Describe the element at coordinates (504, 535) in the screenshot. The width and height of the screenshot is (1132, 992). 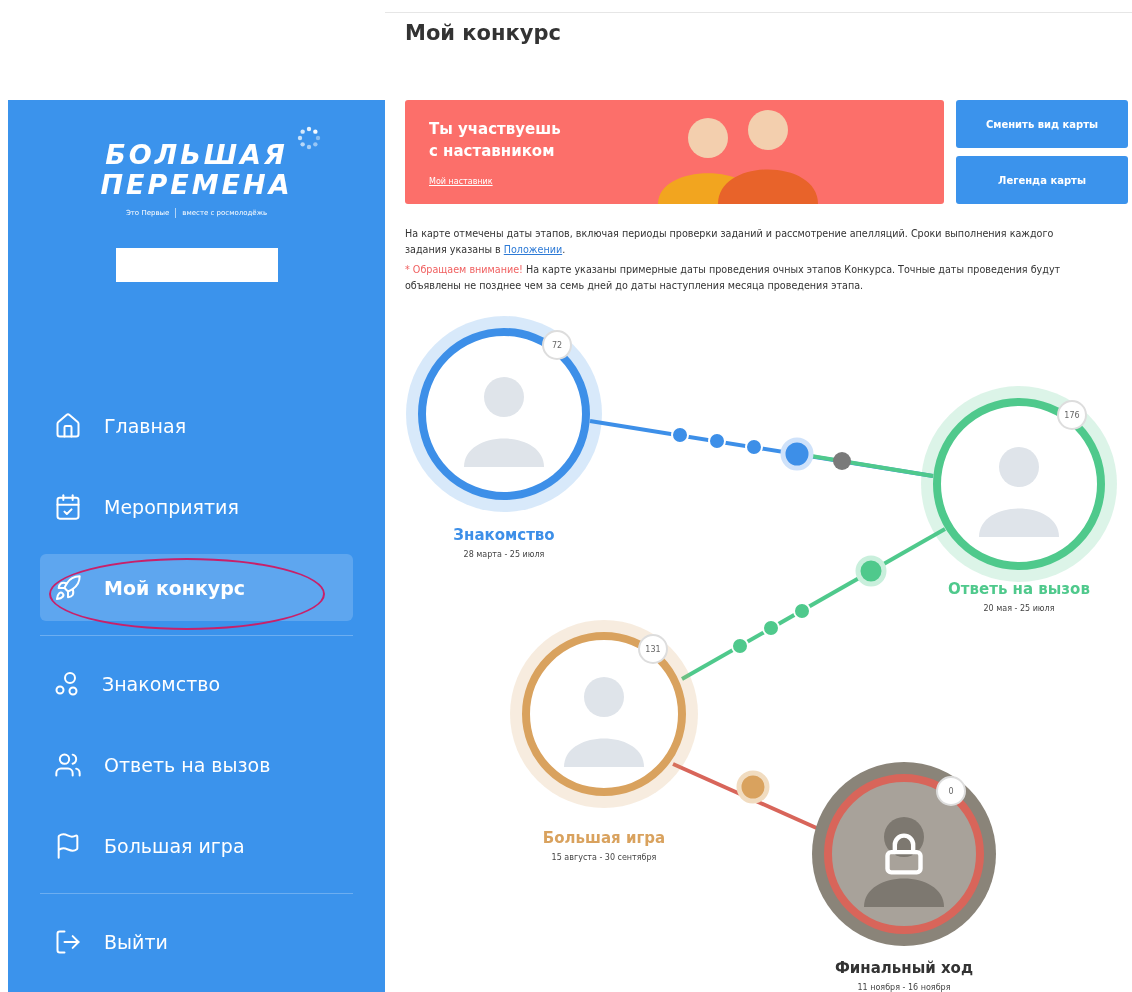
I see `stage-title: Знакомство` at that location.